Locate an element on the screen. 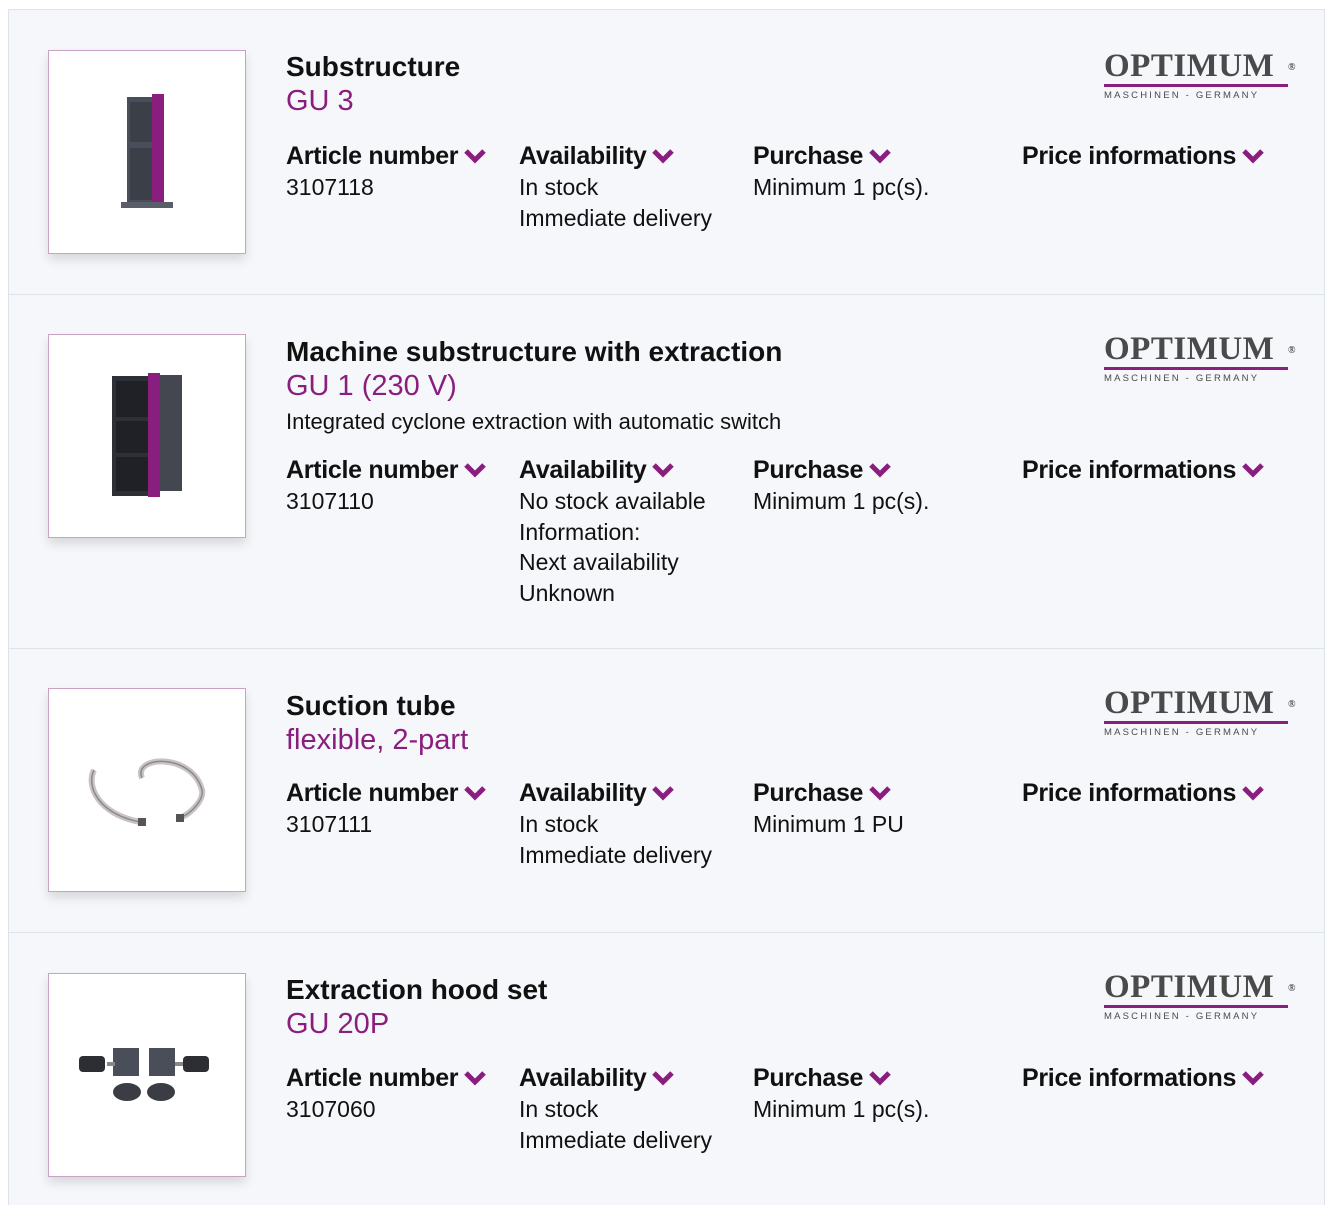  cabinet-extraction-icon is located at coordinates (147, 435).